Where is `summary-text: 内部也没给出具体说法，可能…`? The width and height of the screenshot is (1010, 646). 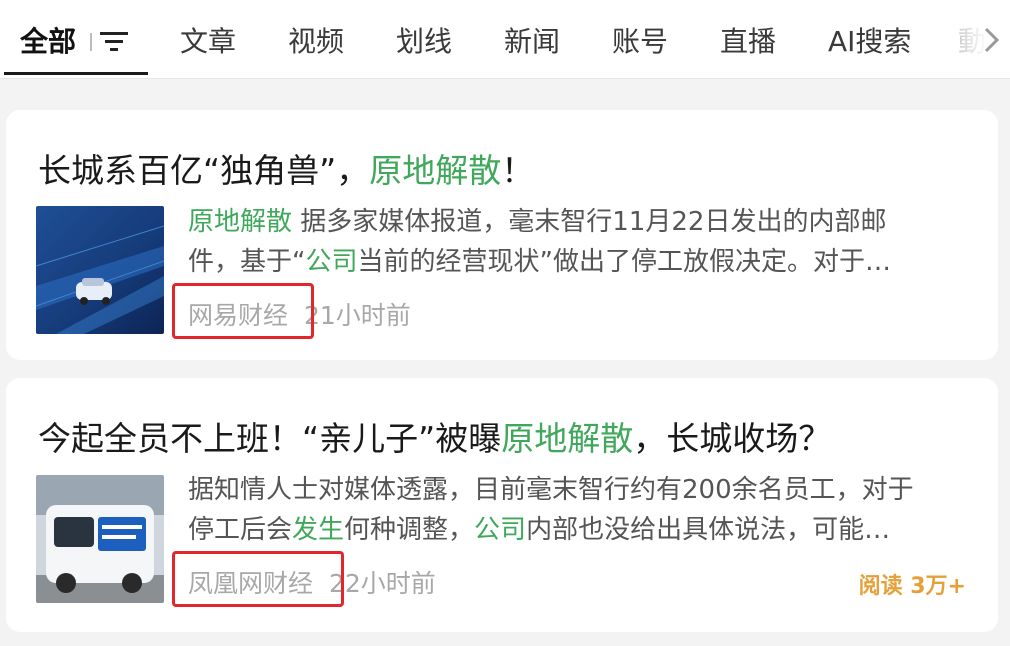 summary-text: 内部也没给出具体说法，可能… is located at coordinates (708, 530).